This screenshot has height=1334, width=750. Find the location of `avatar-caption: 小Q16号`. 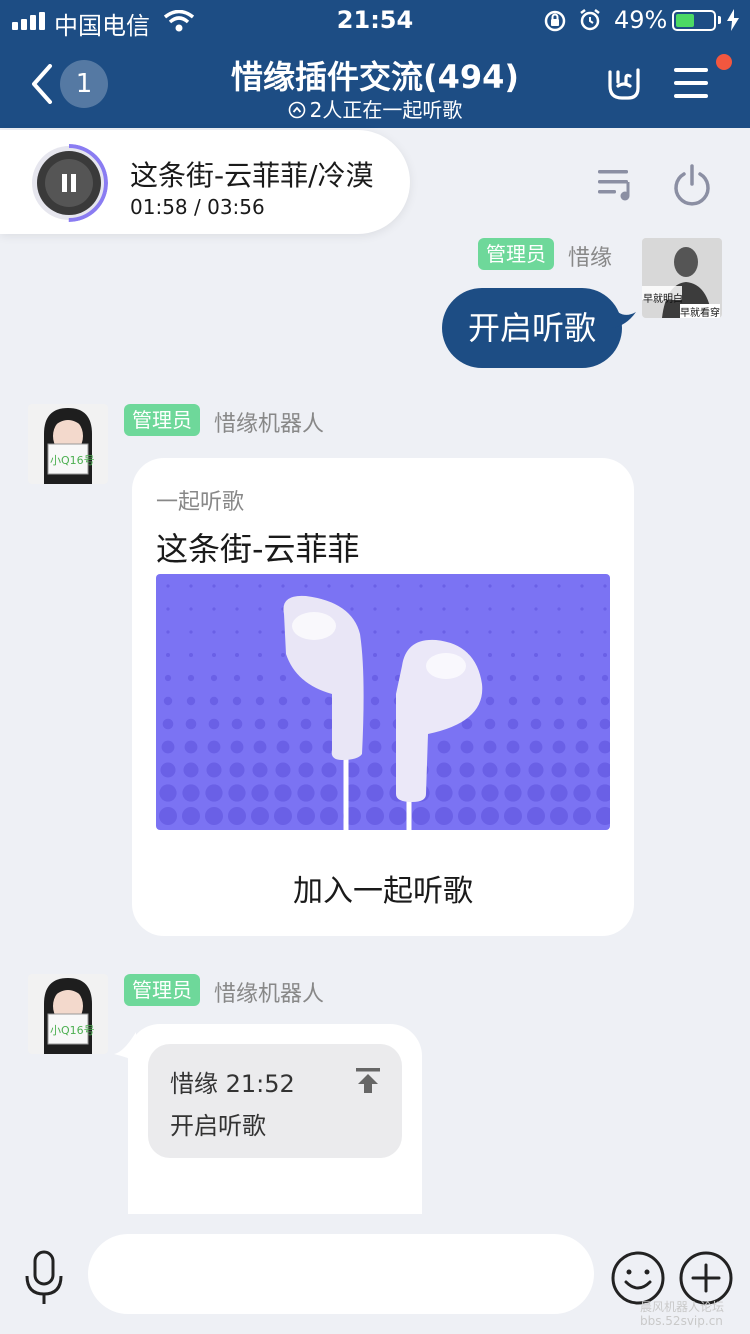

avatar-caption: 小Q16号 is located at coordinates (72, 460).